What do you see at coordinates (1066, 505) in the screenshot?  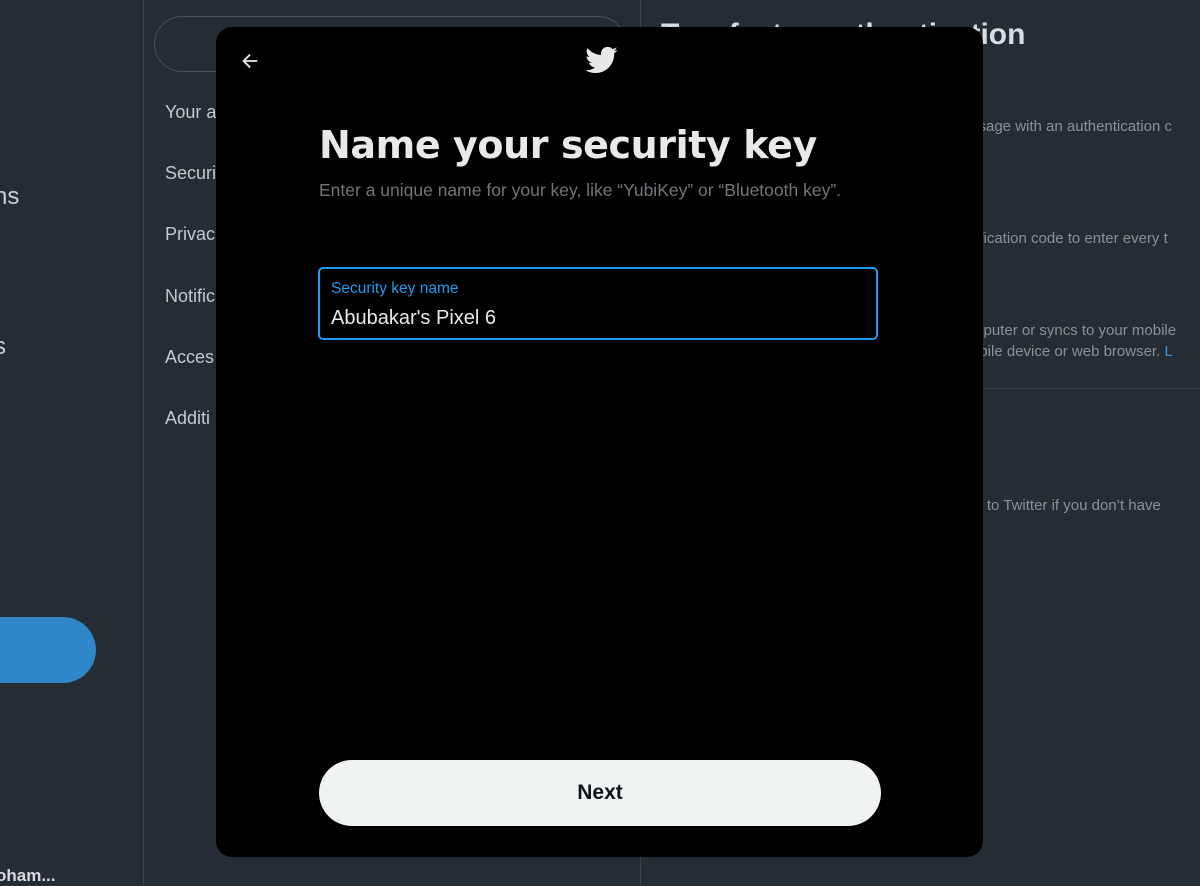 I see `detail-text-line: in to Twitter if you don’t have` at bounding box center [1066, 505].